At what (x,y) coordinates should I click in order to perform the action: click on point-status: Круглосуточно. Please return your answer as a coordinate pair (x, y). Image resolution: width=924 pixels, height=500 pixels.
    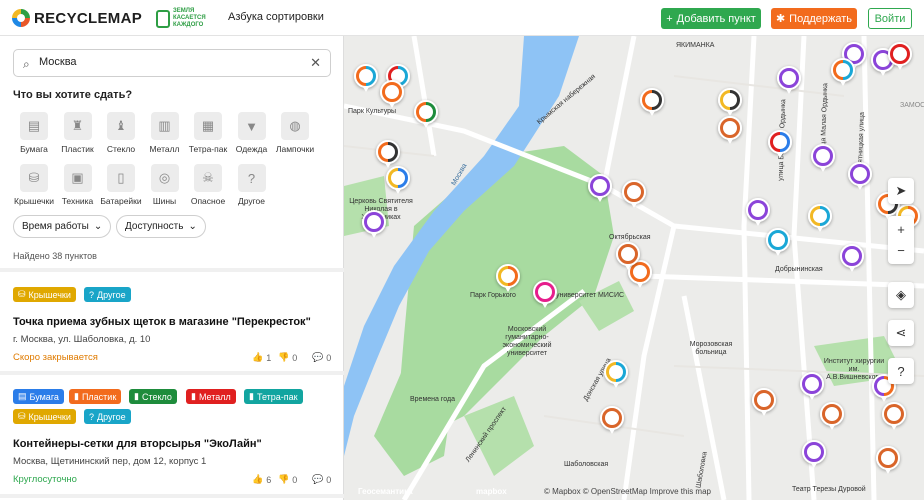
    Looking at the image, I should click on (45, 479).